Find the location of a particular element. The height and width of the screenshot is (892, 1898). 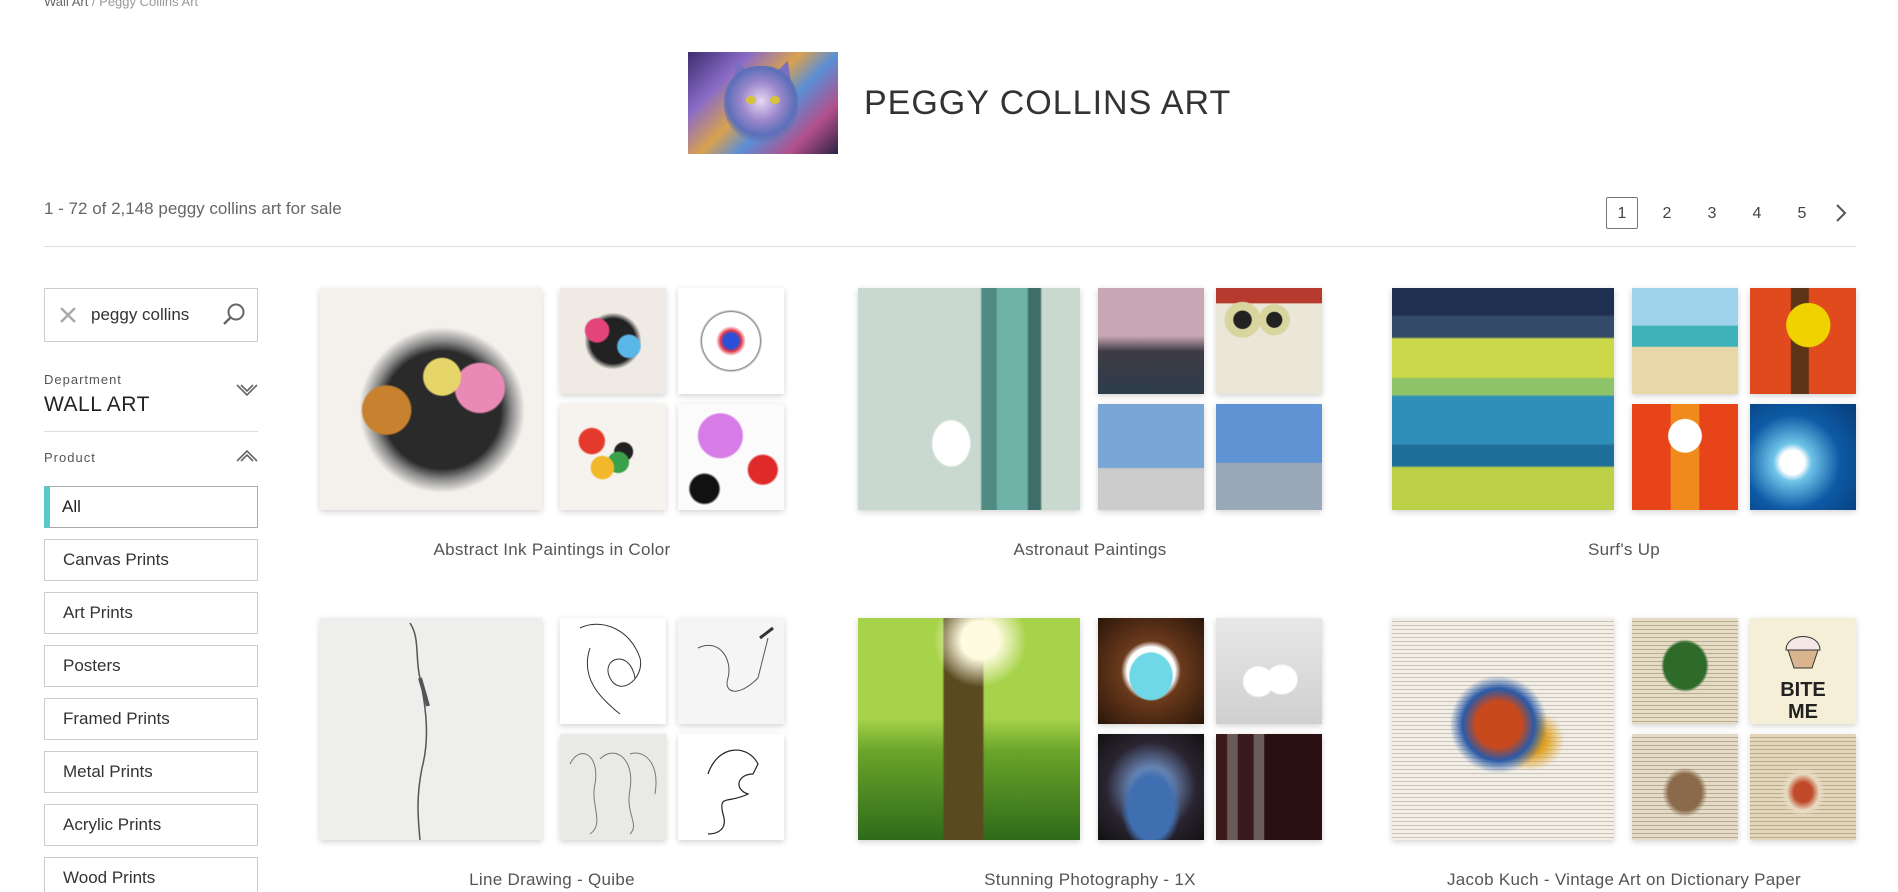

product-option-all: All is located at coordinates (151, 507).